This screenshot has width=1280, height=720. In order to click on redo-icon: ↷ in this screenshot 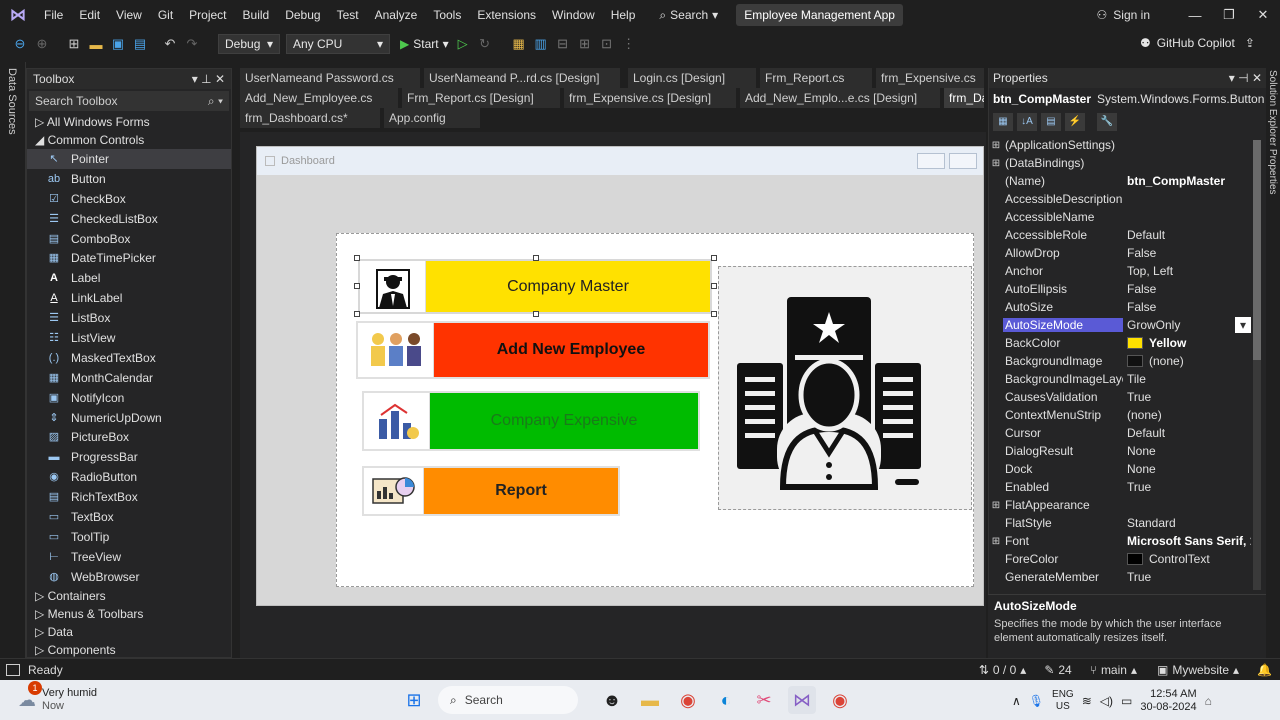, I will do `click(192, 44)`.